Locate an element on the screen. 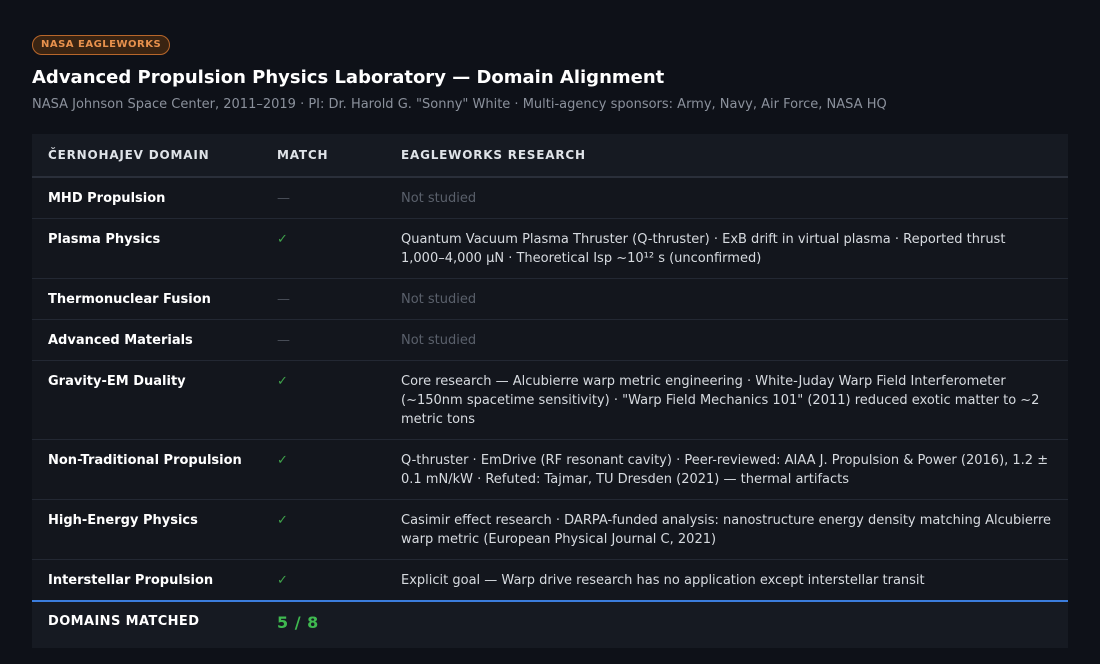 This screenshot has height=664, width=1100. domain-name: Plasma Physics is located at coordinates (146, 248).